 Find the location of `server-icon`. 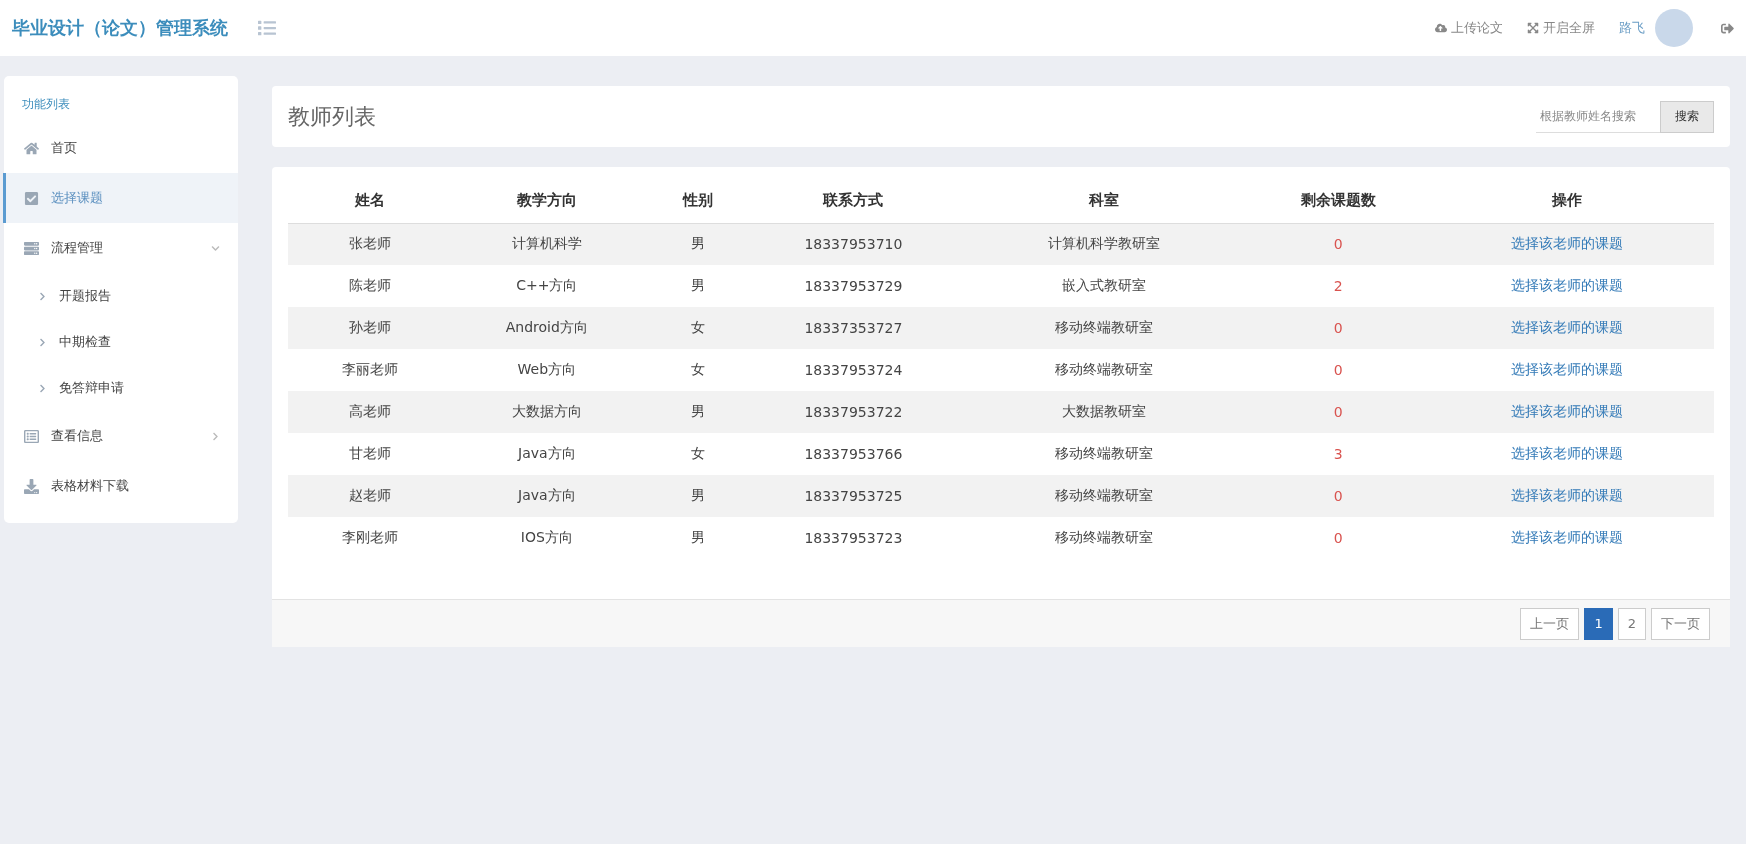

server-icon is located at coordinates (31, 248).